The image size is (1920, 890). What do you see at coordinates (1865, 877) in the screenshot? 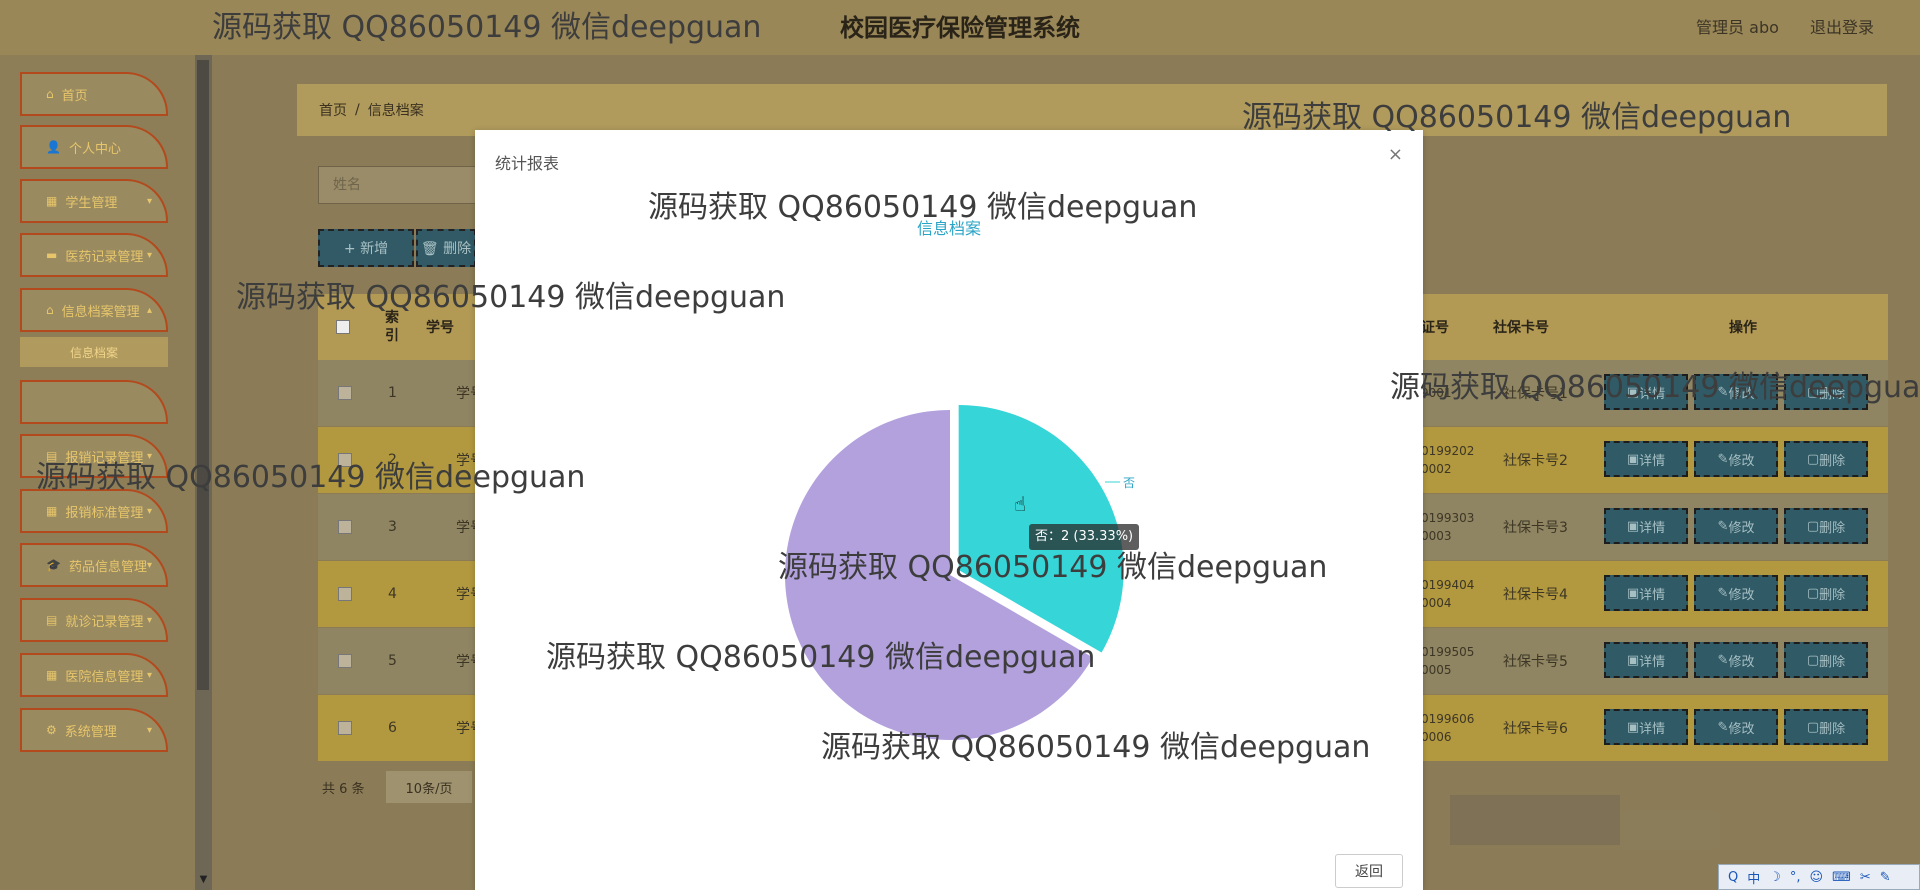
I see `ime-scissors-icon: ✂` at bounding box center [1865, 877].